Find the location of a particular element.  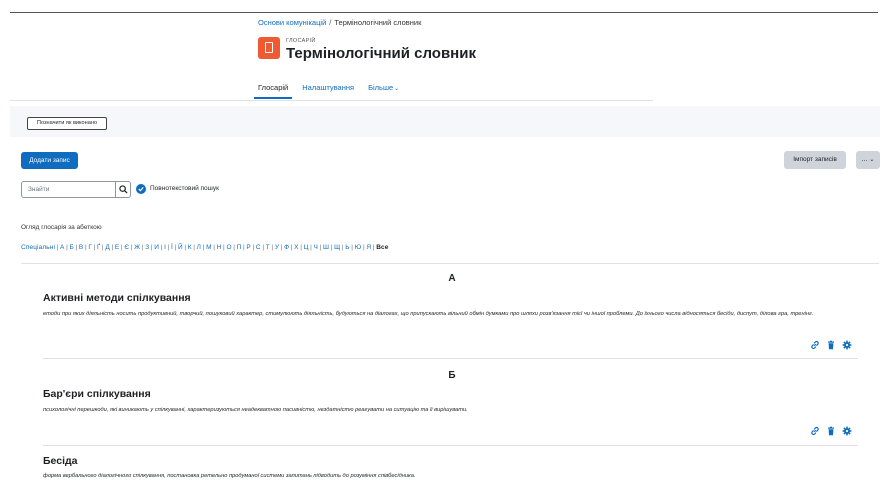

check-icon is located at coordinates (141, 189).